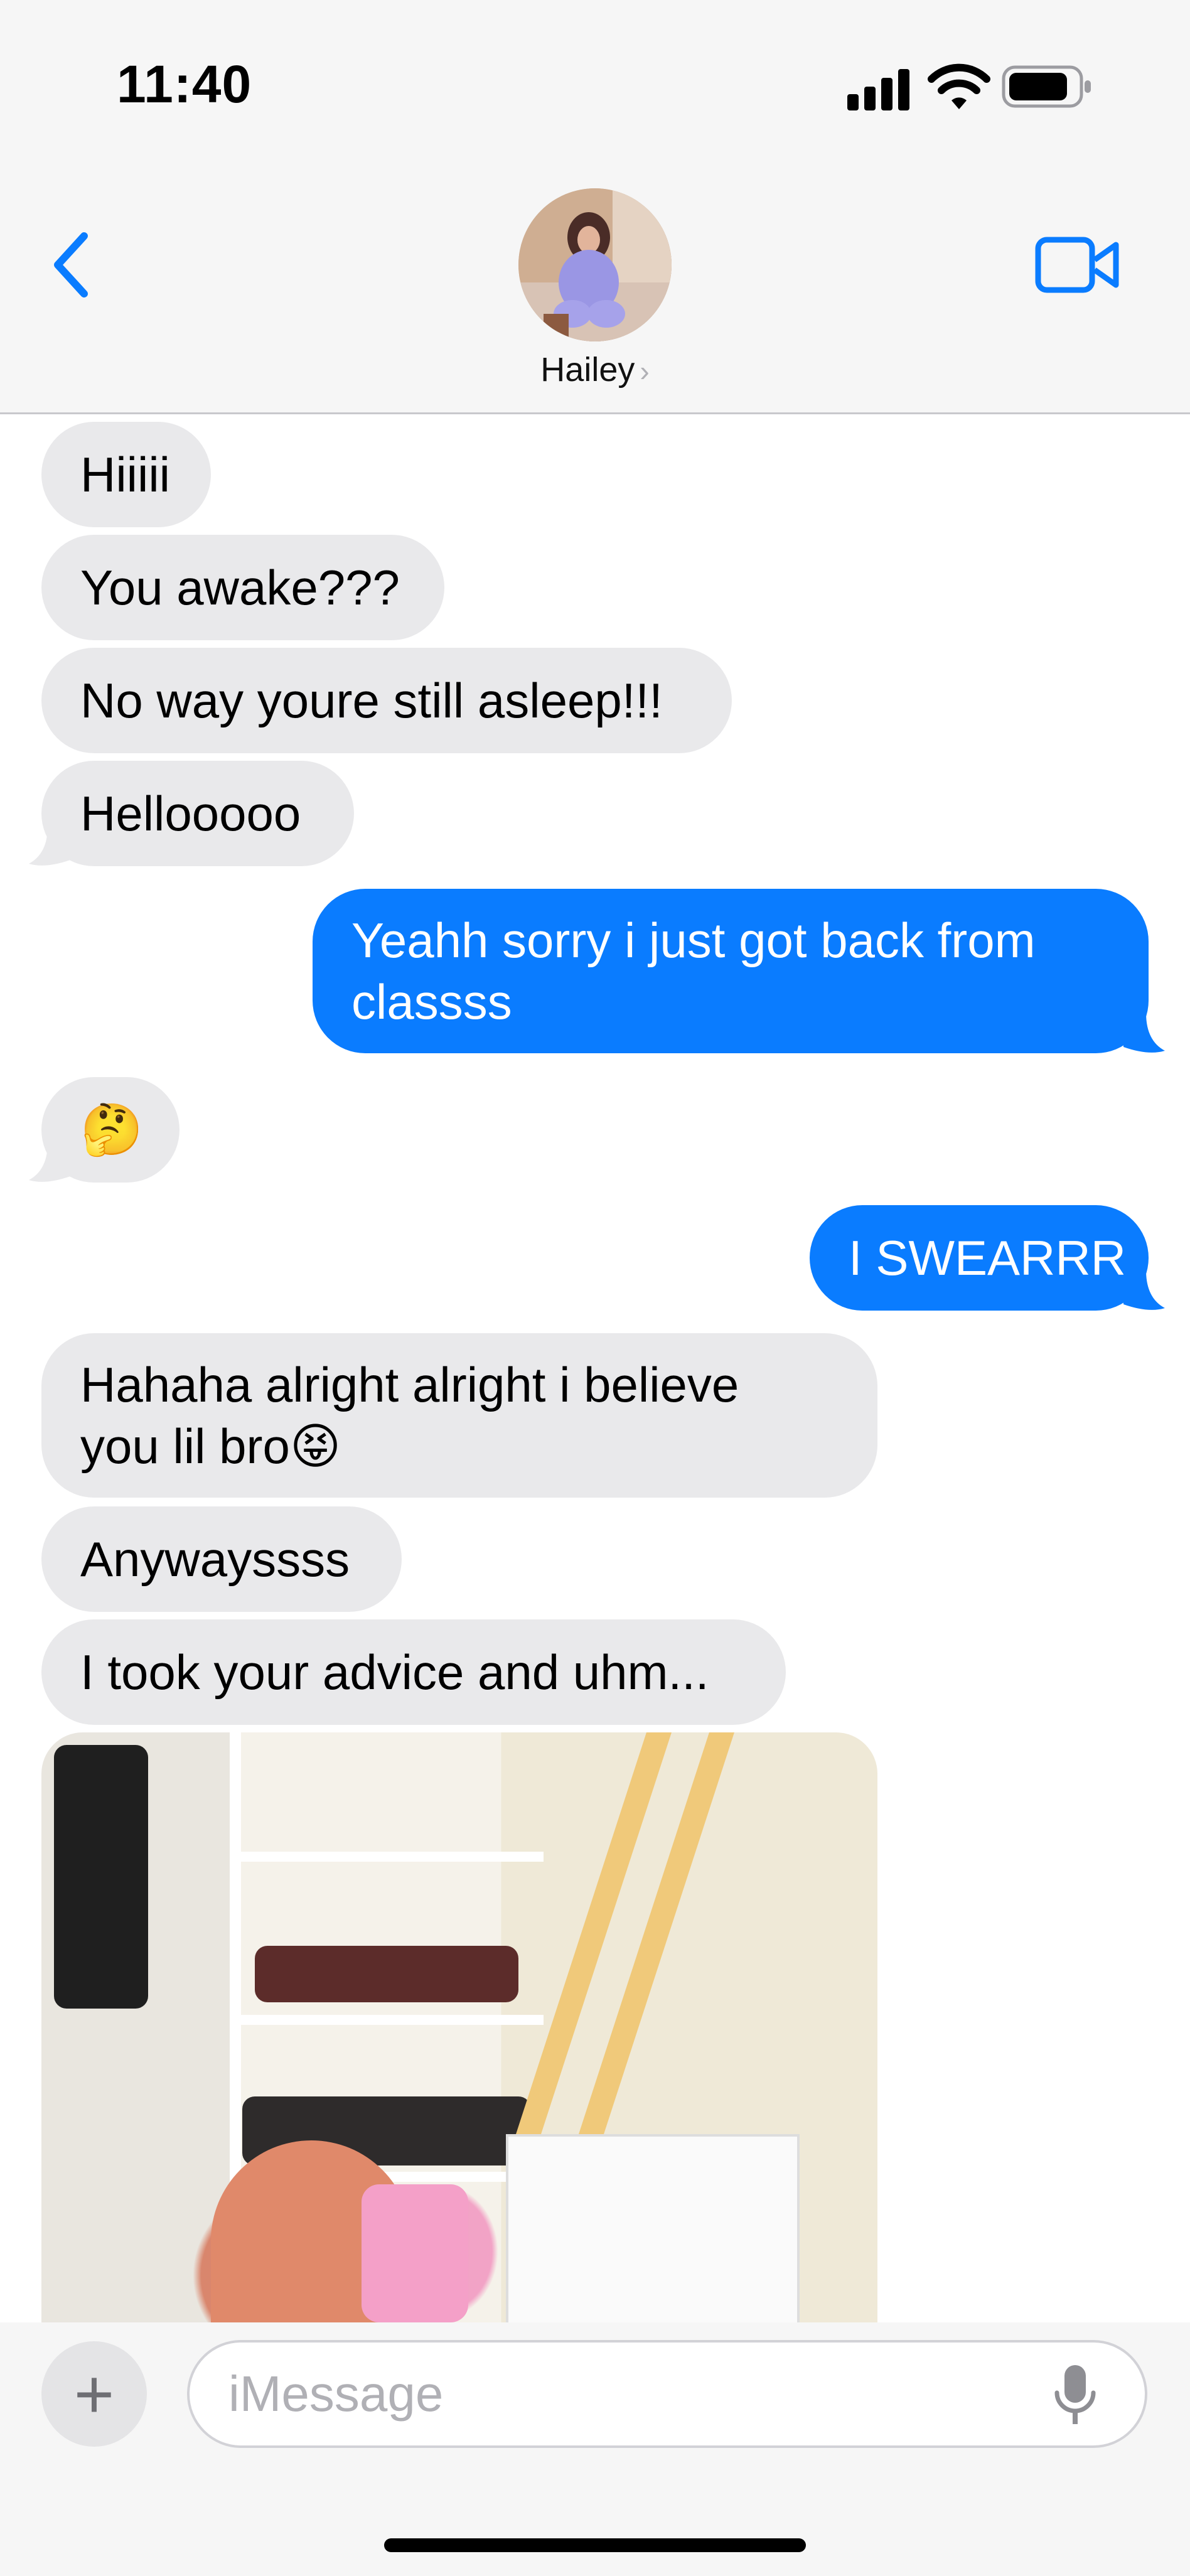  I want to click on avatar-photo, so click(595, 264).